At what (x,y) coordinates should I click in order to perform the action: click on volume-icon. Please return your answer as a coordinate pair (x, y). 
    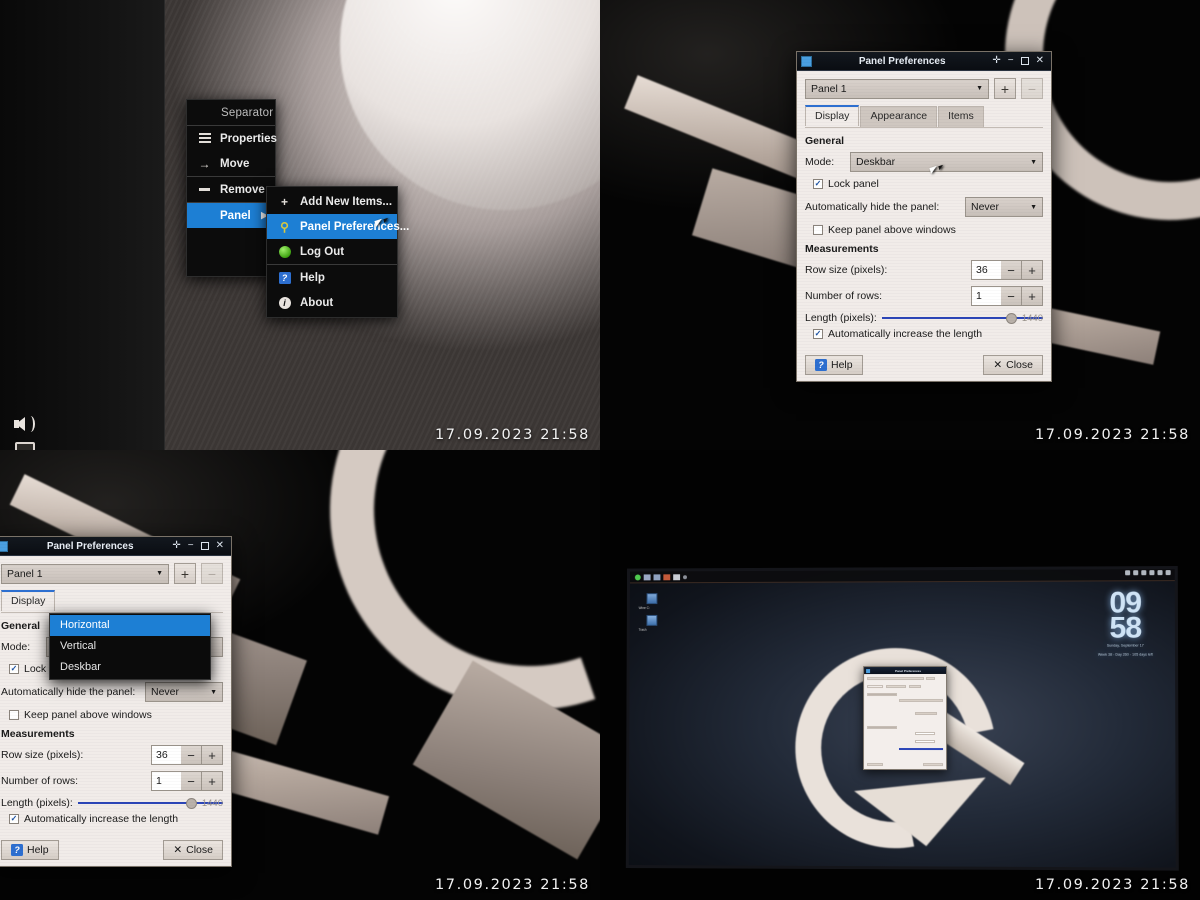
    Looking at the image, I should click on (25, 424).